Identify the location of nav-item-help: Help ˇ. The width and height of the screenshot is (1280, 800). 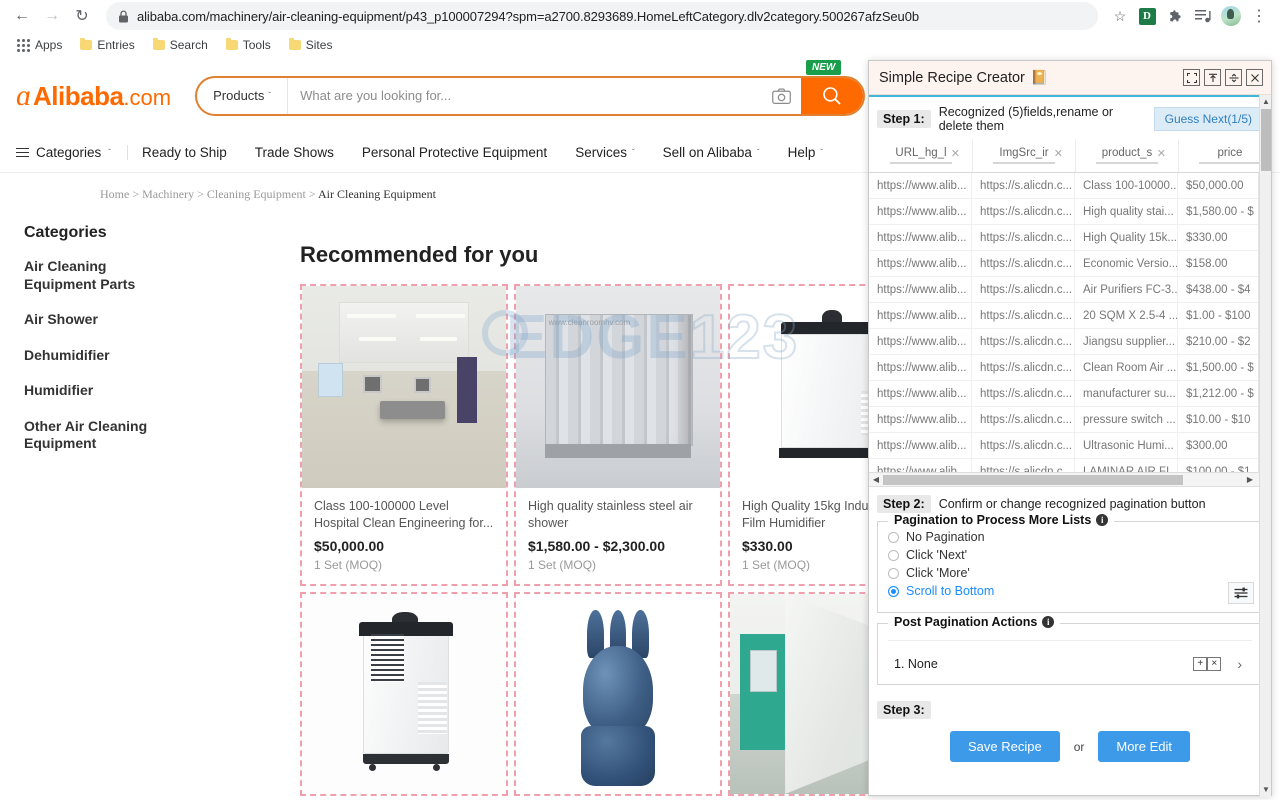
(805, 152).